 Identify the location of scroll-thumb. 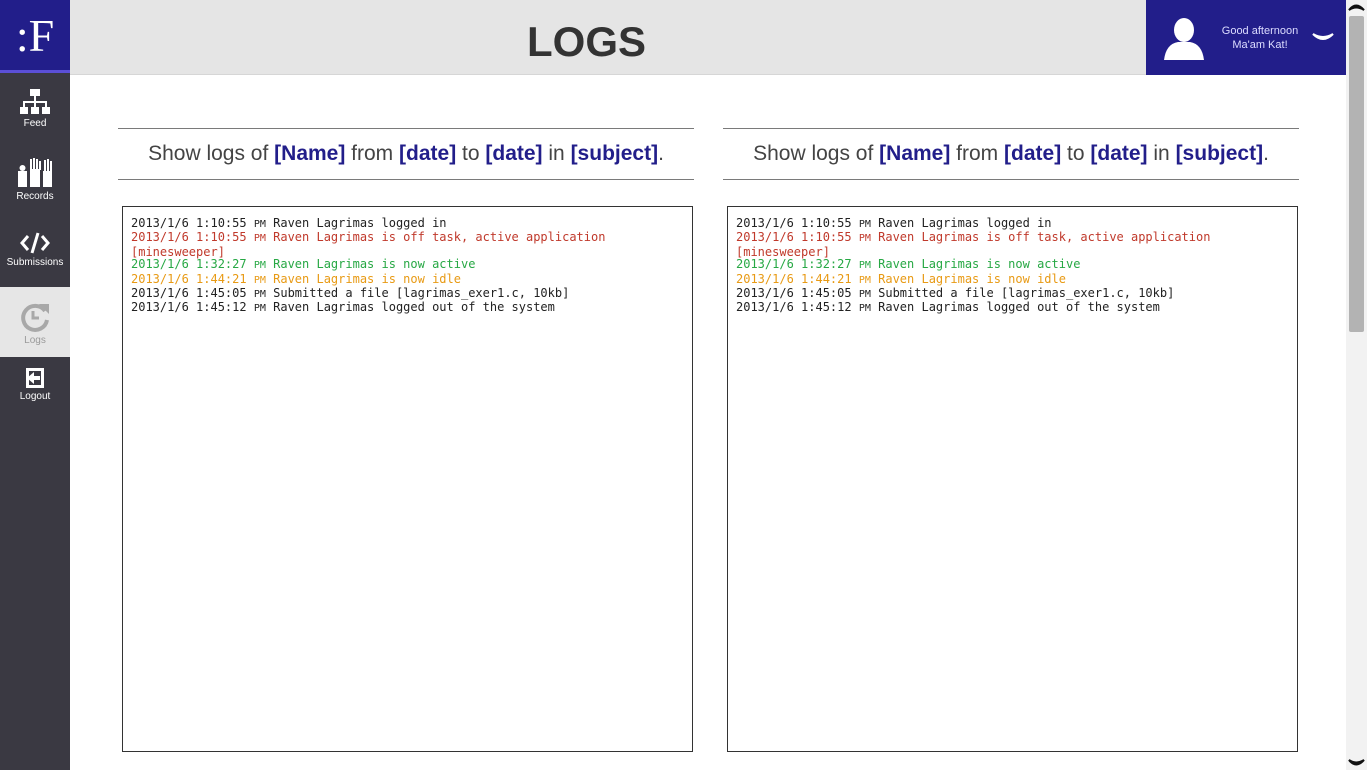
(1356, 174).